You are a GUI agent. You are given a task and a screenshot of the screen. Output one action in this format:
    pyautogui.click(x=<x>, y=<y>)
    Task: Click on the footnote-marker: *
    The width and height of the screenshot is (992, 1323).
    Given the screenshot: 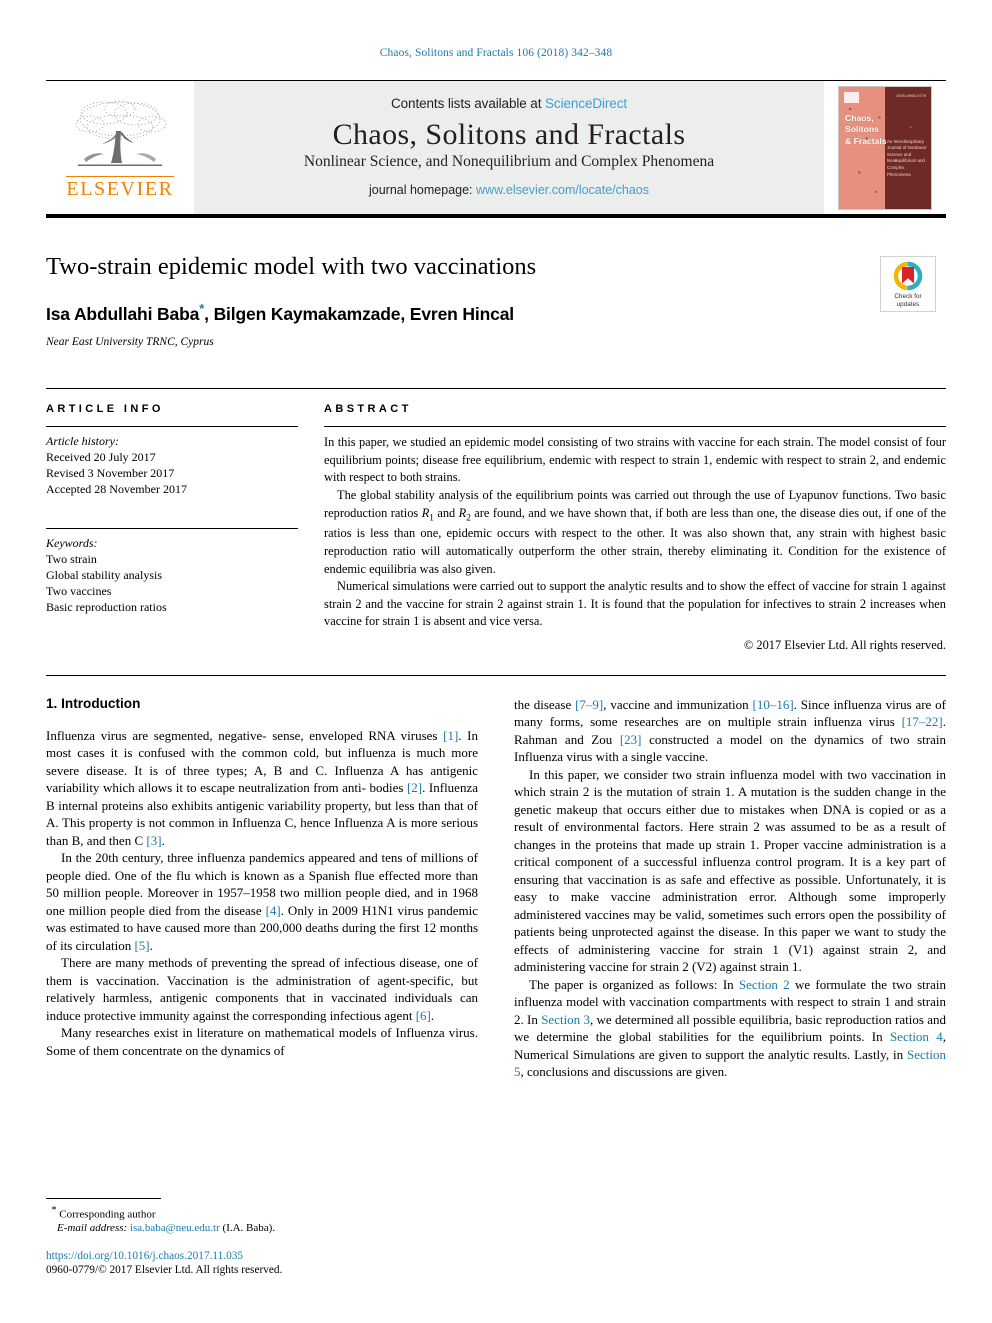 What is the action you would take?
    pyautogui.click(x=54, y=1211)
    